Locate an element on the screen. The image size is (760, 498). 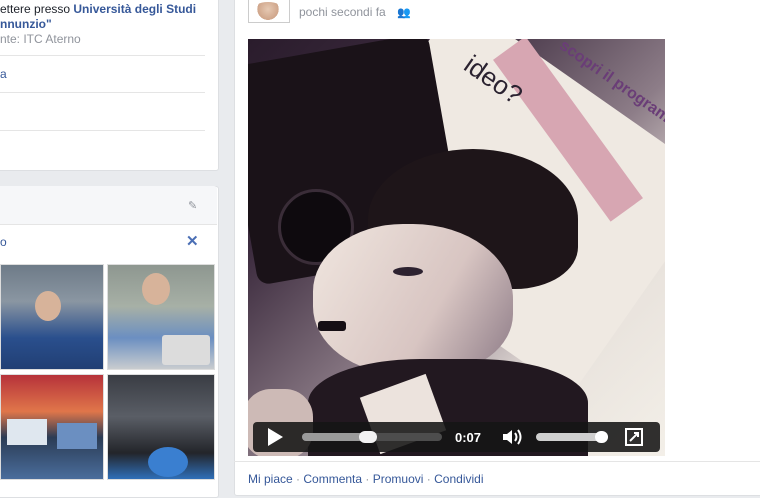
volume-handle is located at coordinates (601, 437).